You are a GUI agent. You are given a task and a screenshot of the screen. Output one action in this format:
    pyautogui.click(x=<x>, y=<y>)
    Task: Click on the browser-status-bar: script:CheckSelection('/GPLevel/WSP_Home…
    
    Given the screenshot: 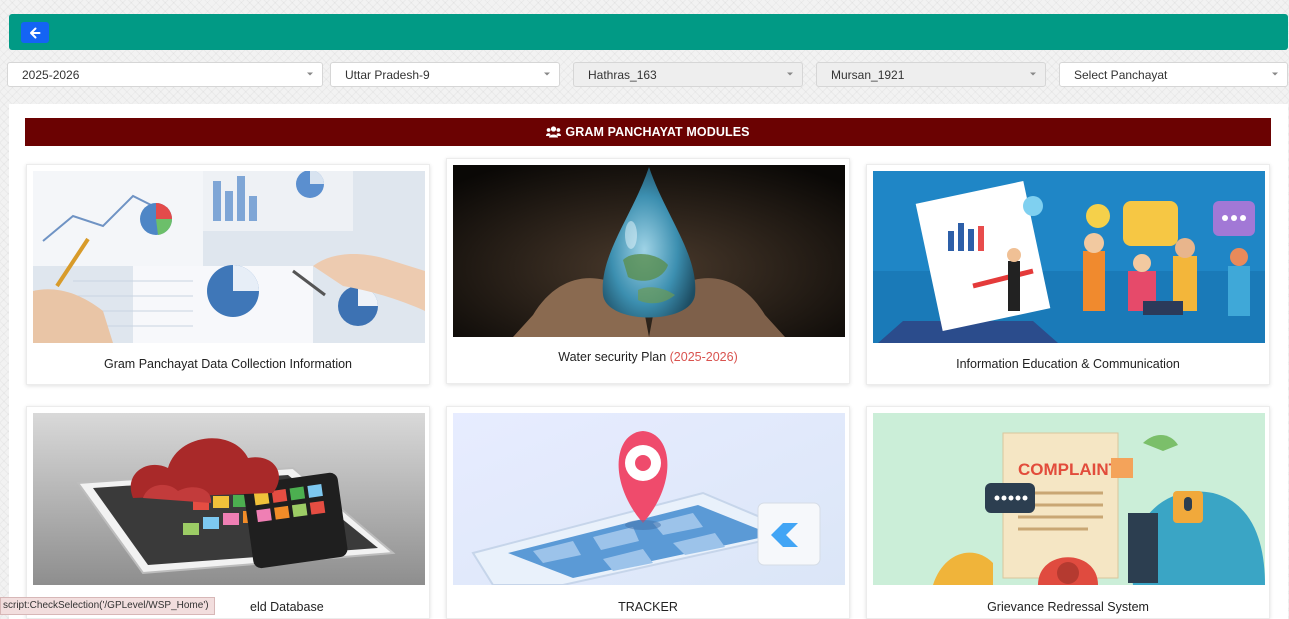 What is the action you would take?
    pyautogui.click(x=107, y=606)
    